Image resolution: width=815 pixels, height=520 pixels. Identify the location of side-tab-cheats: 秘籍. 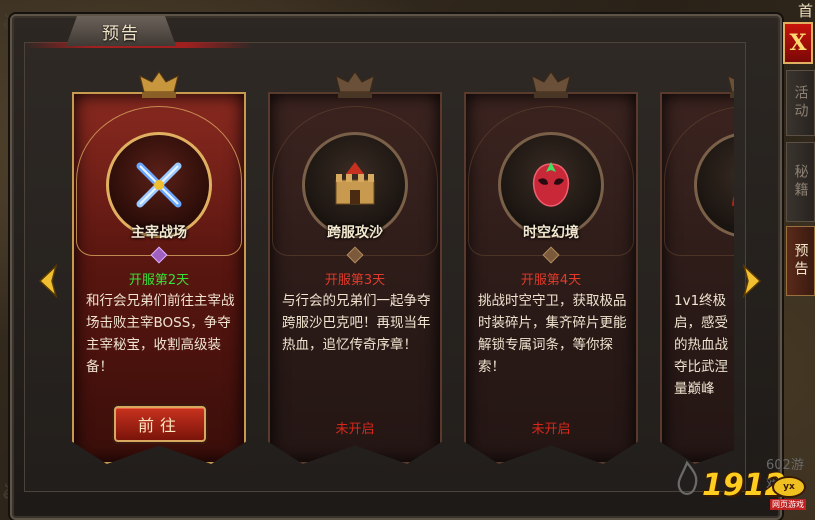
(800, 182).